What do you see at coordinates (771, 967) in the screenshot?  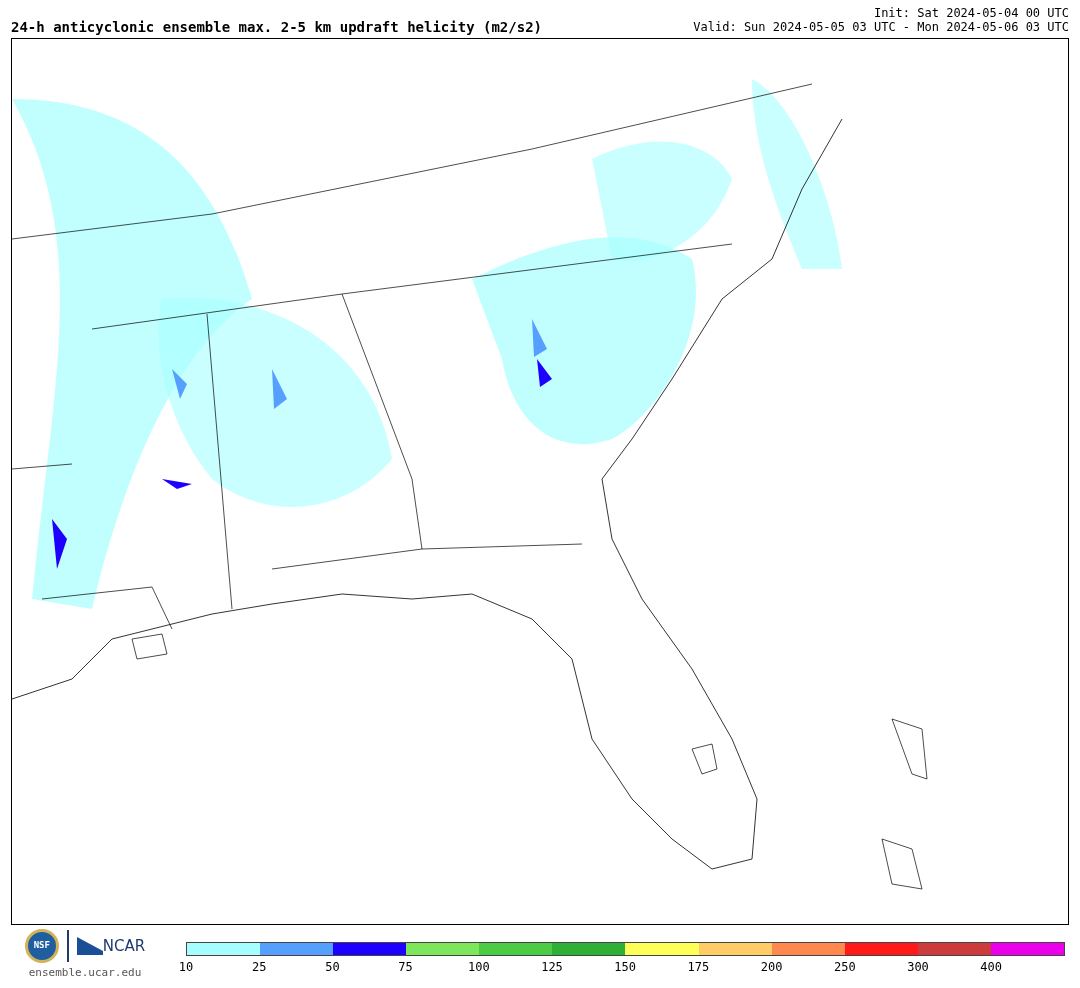 I see `tick-label: 200` at bounding box center [771, 967].